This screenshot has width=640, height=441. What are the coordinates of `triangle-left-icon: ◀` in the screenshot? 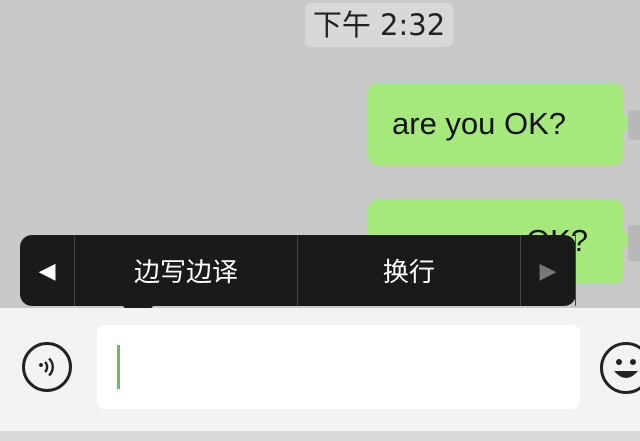 It's located at (47, 270).